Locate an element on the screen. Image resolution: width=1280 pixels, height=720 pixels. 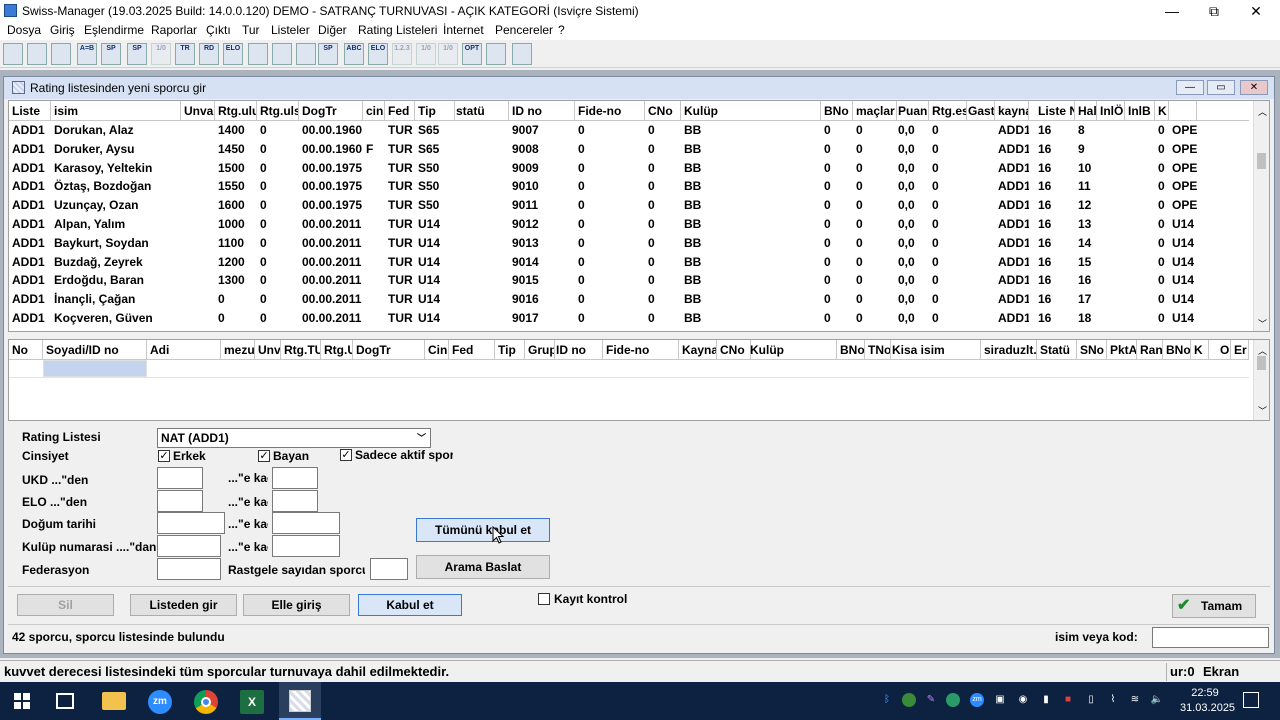
column-header: Liste No is located at coordinates (1055, 111).